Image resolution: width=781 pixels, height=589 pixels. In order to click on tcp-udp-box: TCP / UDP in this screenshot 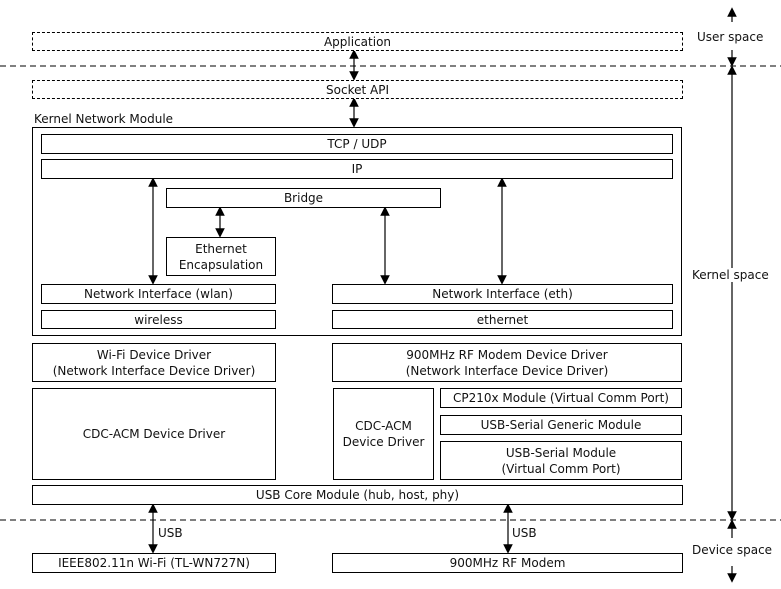, I will do `click(357, 144)`.